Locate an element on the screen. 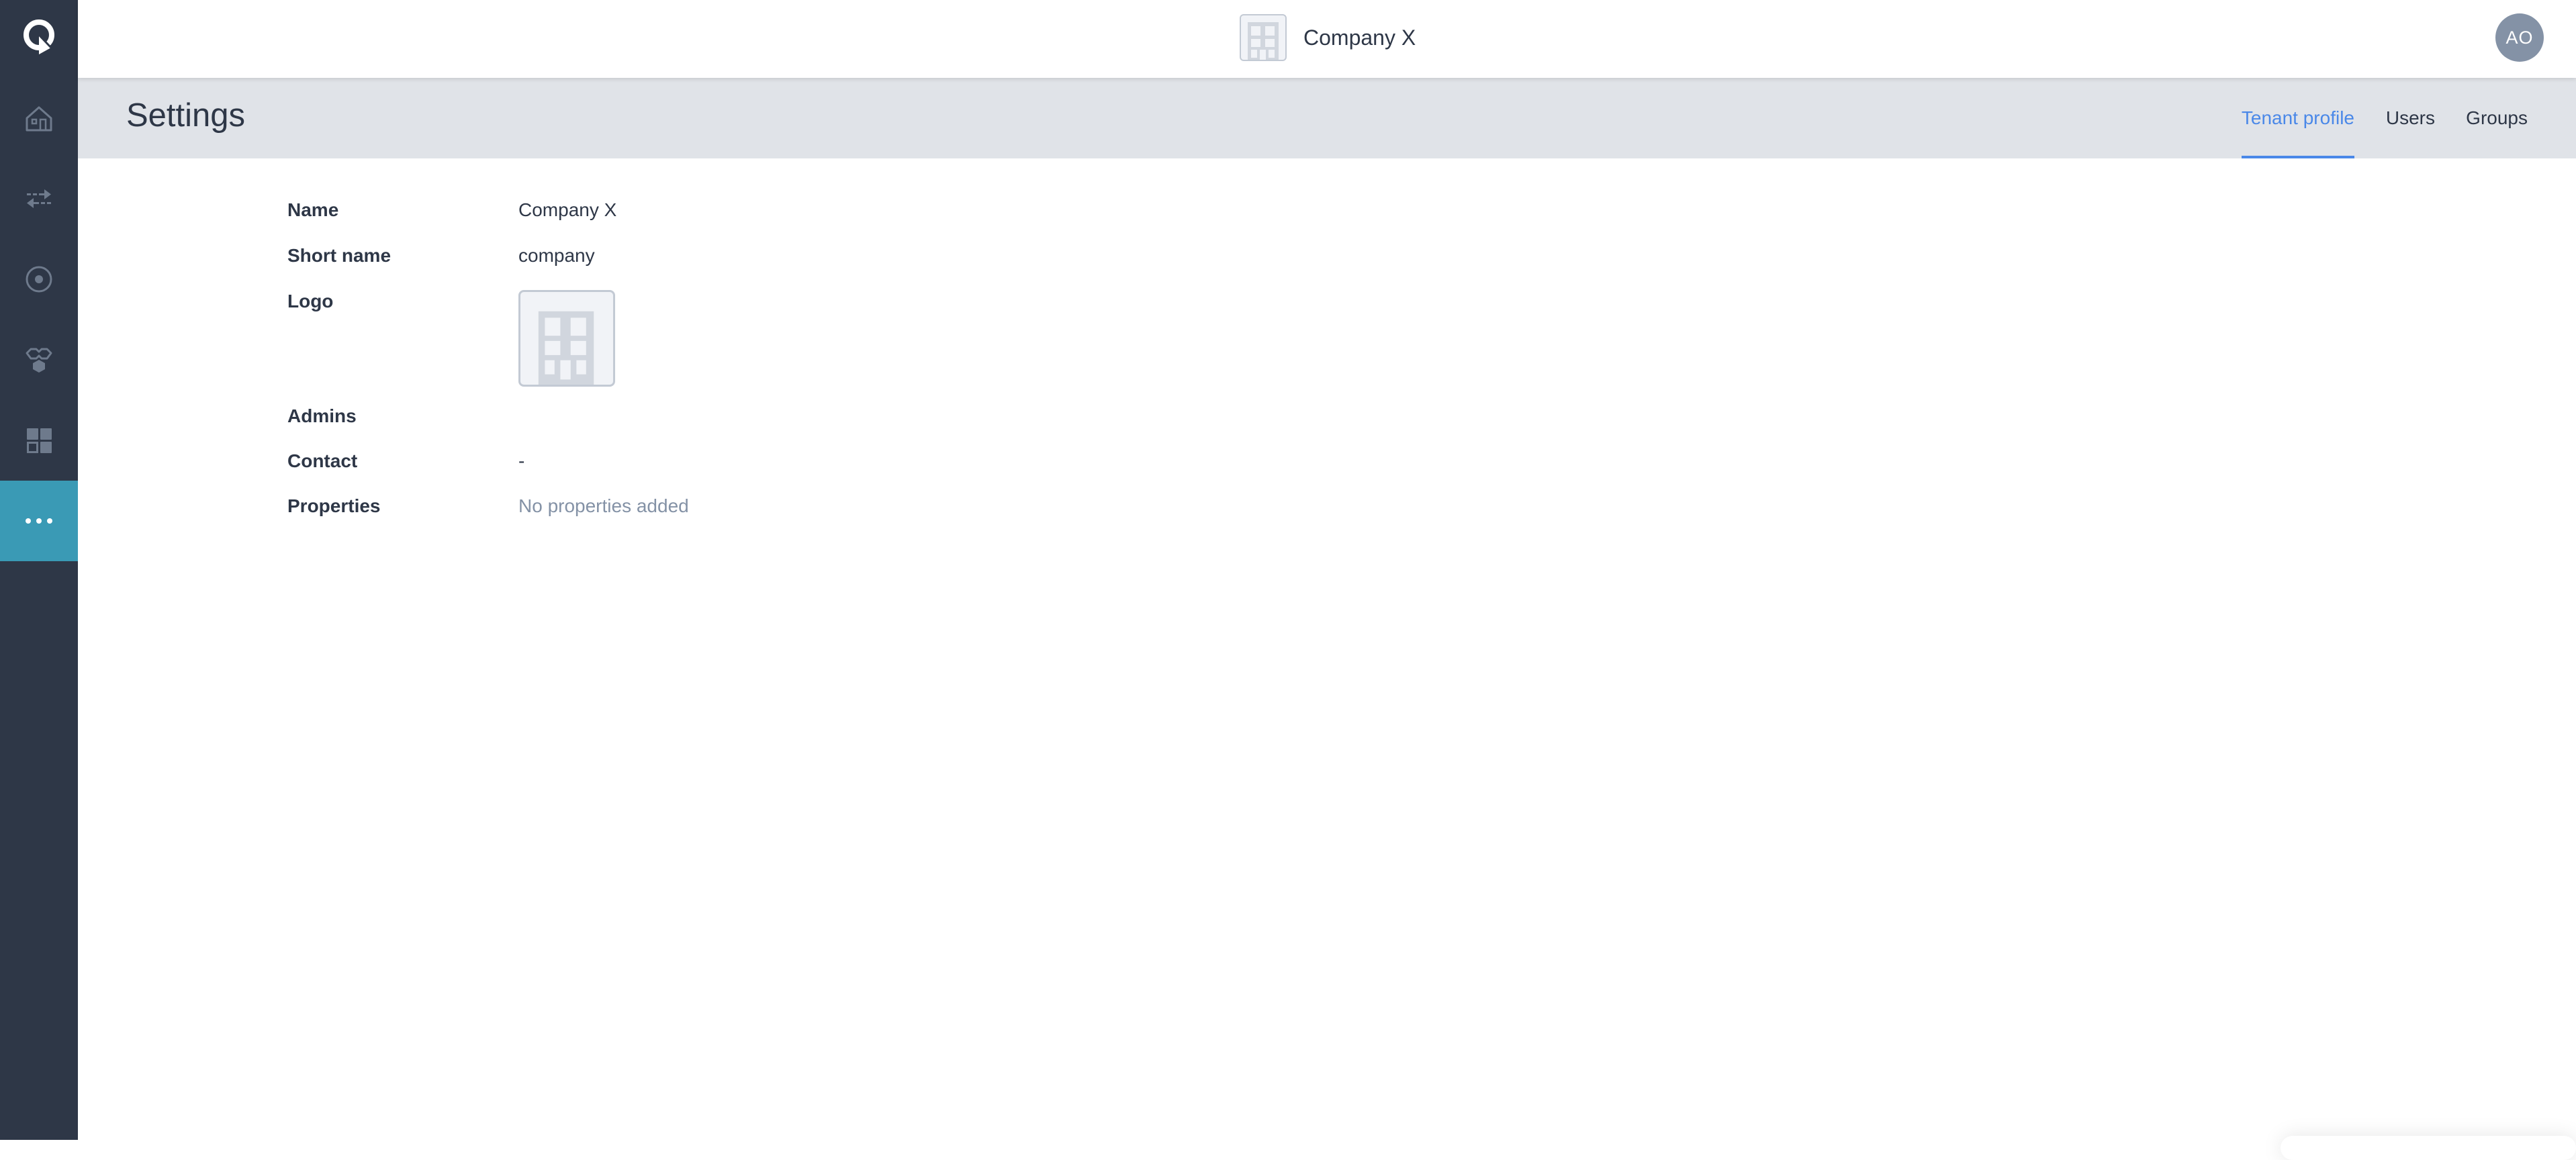 The height and width of the screenshot is (1160, 2576). field-label-logo: Logo is located at coordinates (310, 301).